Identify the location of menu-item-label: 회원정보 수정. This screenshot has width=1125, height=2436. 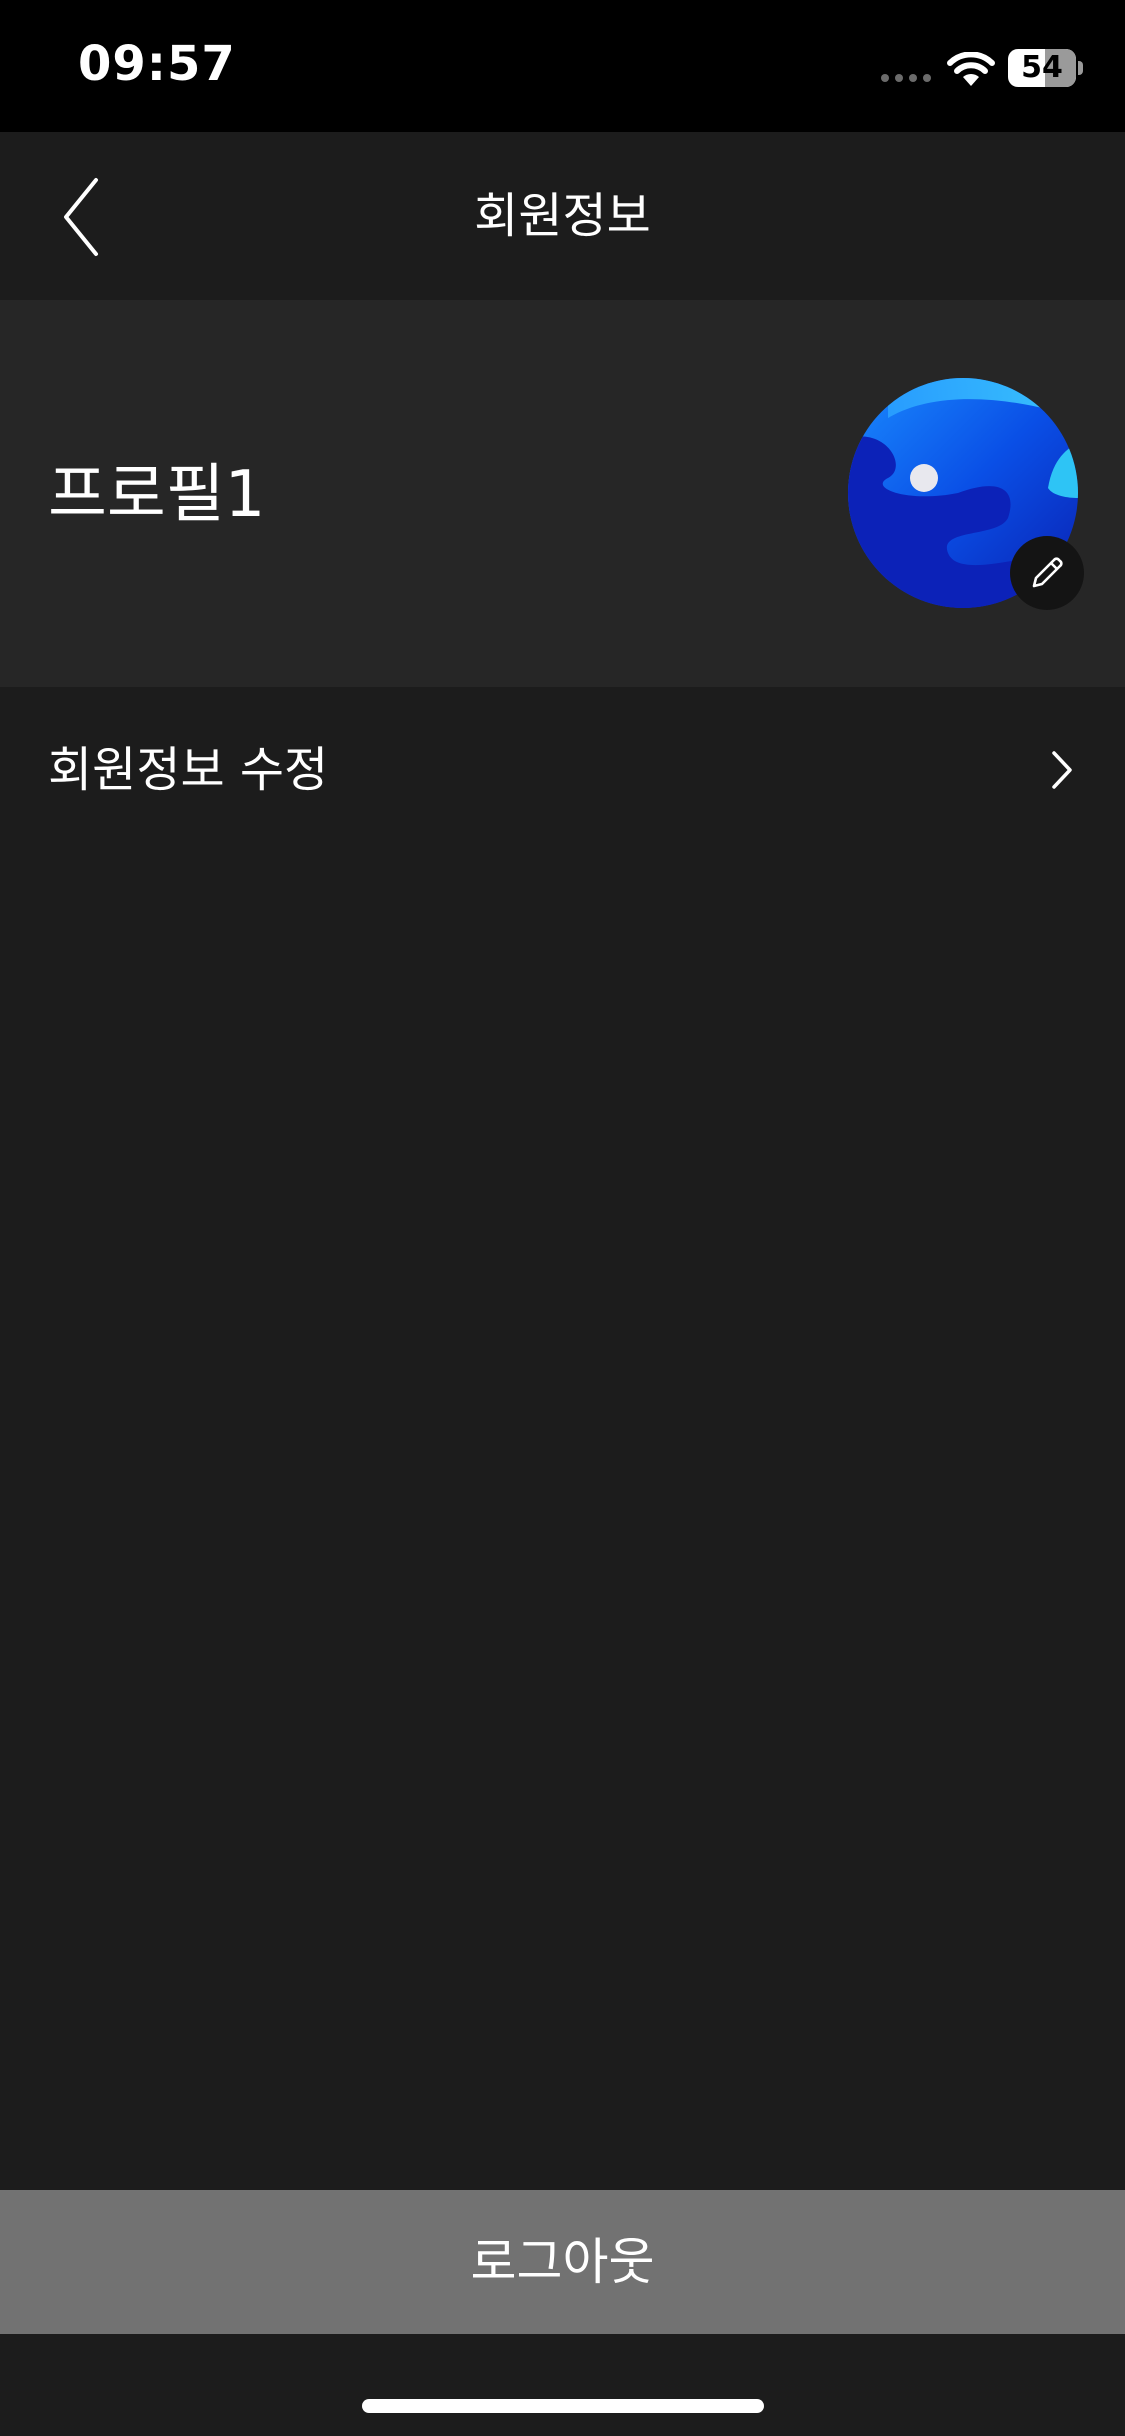
(188, 770).